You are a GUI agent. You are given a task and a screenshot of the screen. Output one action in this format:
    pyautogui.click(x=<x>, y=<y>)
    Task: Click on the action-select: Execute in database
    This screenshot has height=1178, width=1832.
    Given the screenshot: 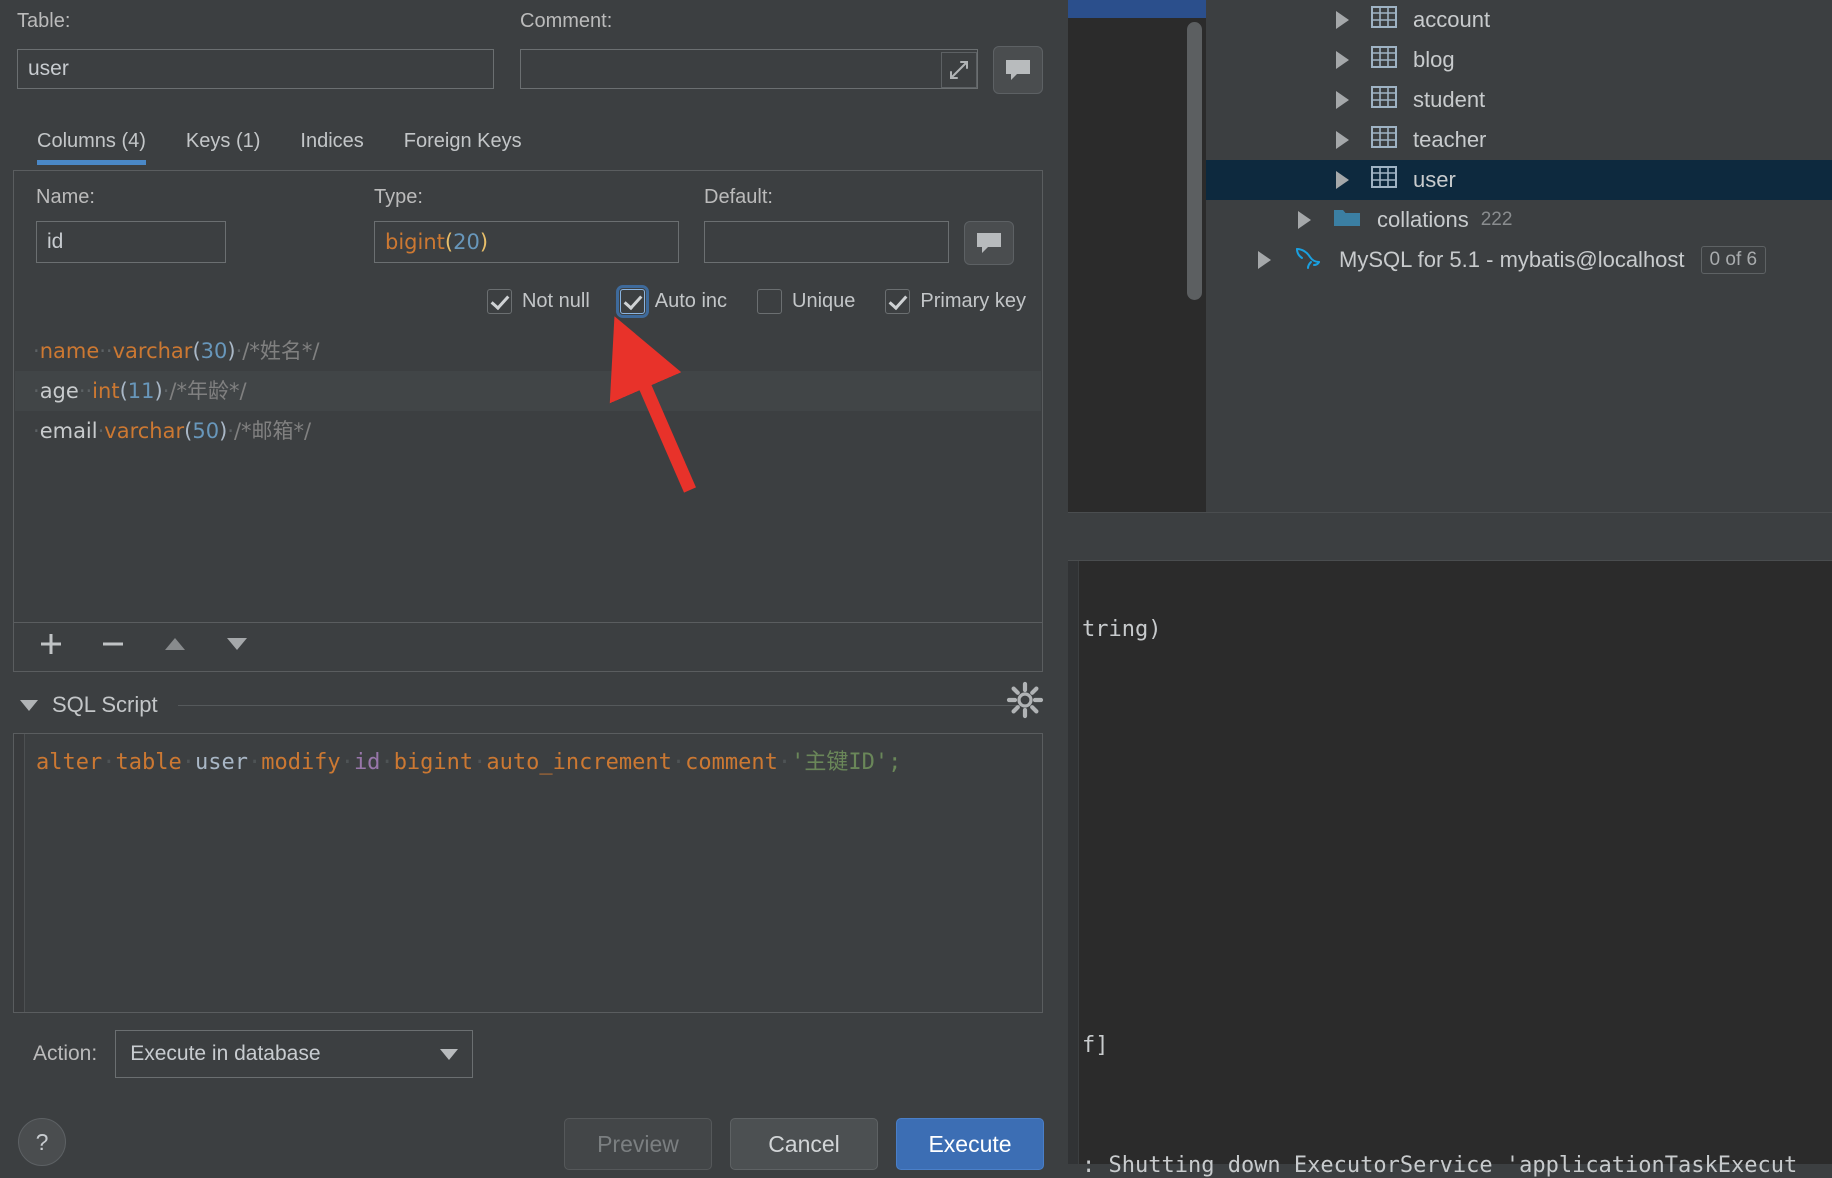 What is the action you would take?
    pyautogui.click(x=294, y=1054)
    